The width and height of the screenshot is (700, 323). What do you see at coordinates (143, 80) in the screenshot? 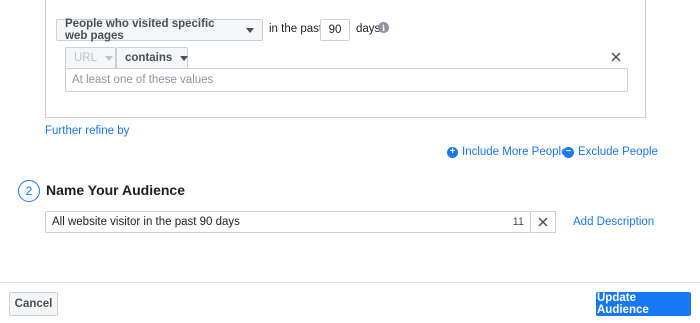
I see `url-values-placeholder: At least one of these values` at bounding box center [143, 80].